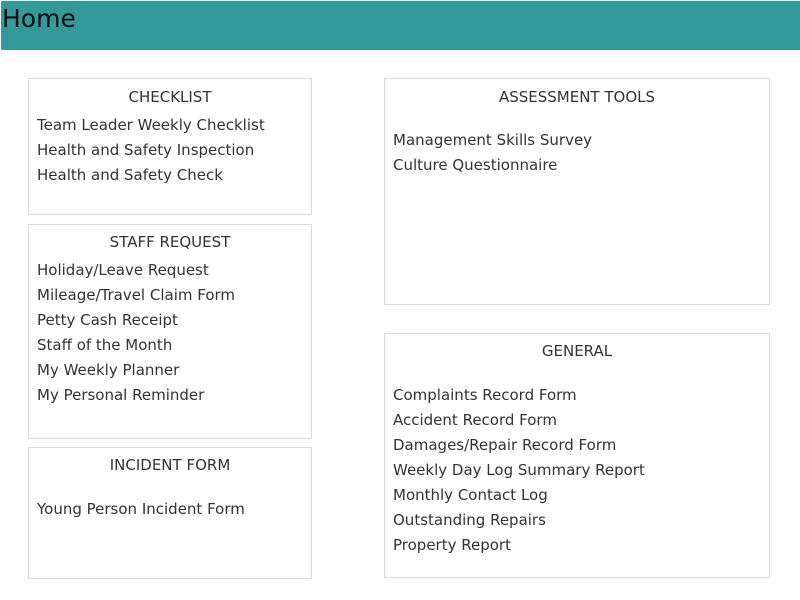 This screenshot has width=800, height=600. Describe the element at coordinates (136, 295) in the screenshot. I see `link-mileage-travel-claim-form: Mileage/Travel Claim Form` at that location.